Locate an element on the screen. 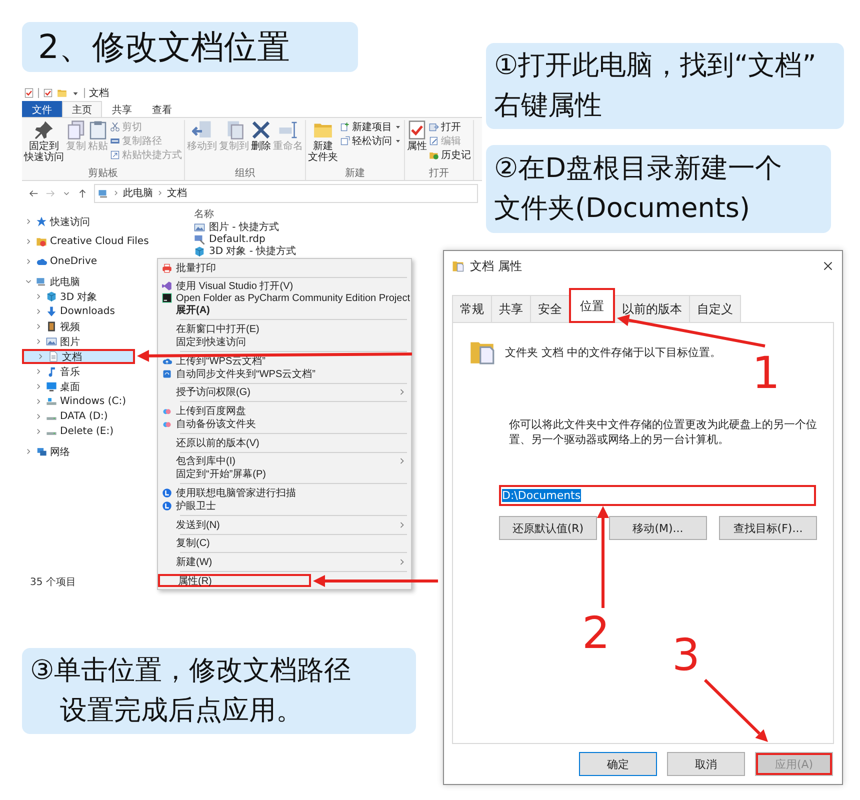 The image size is (860, 800). menu-item: 使用 Visual Studio 打开(V) is located at coordinates (284, 286).